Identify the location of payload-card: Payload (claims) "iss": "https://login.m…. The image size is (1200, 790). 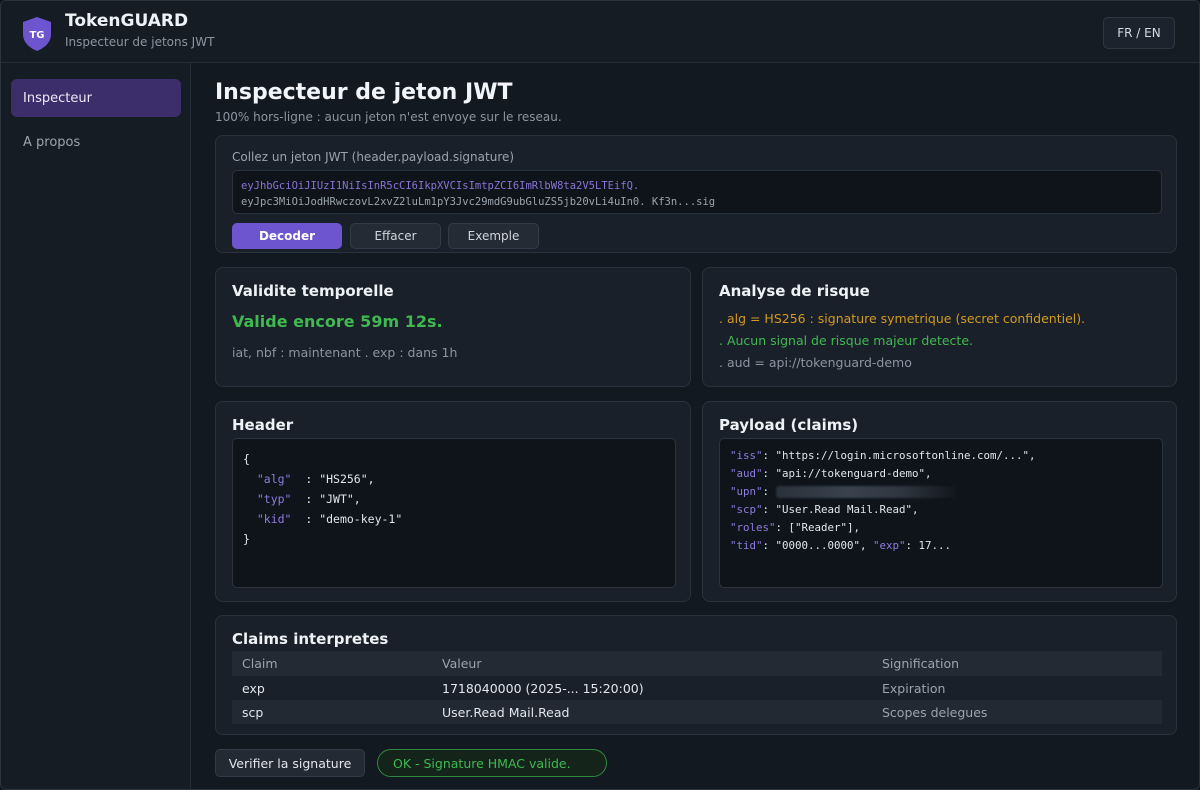
(939, 501).